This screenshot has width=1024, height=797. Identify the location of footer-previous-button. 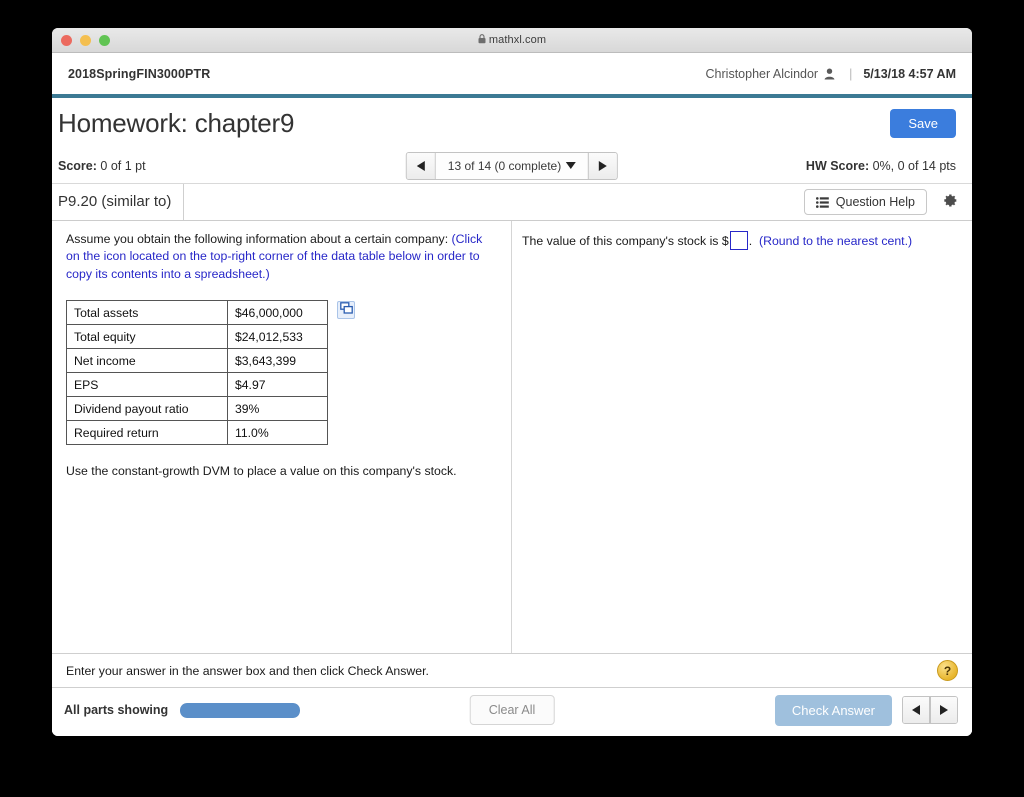
(916, 710).